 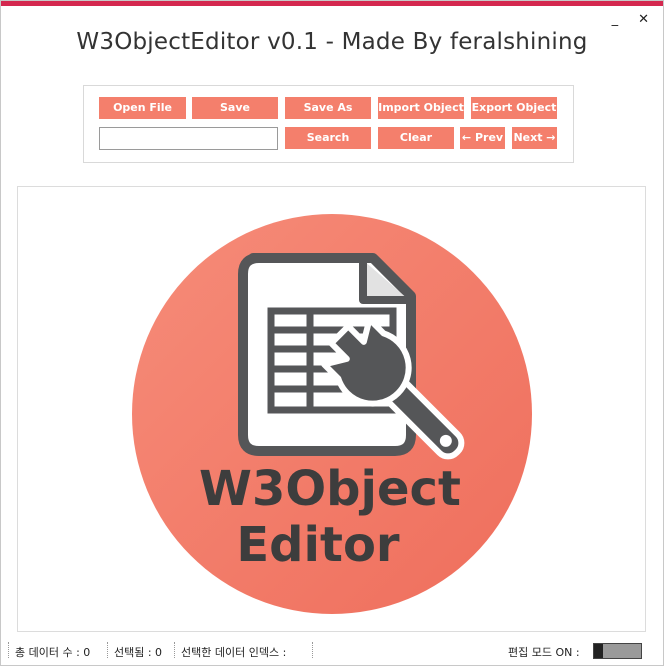 I want to click on edit-mode-toggle, so click(x=617, y=651).